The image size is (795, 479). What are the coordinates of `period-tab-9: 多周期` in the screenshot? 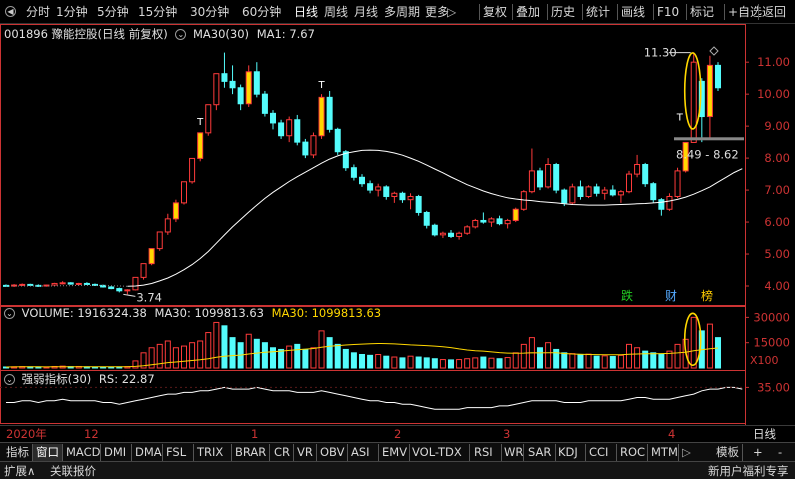 It's located at (402, 12).